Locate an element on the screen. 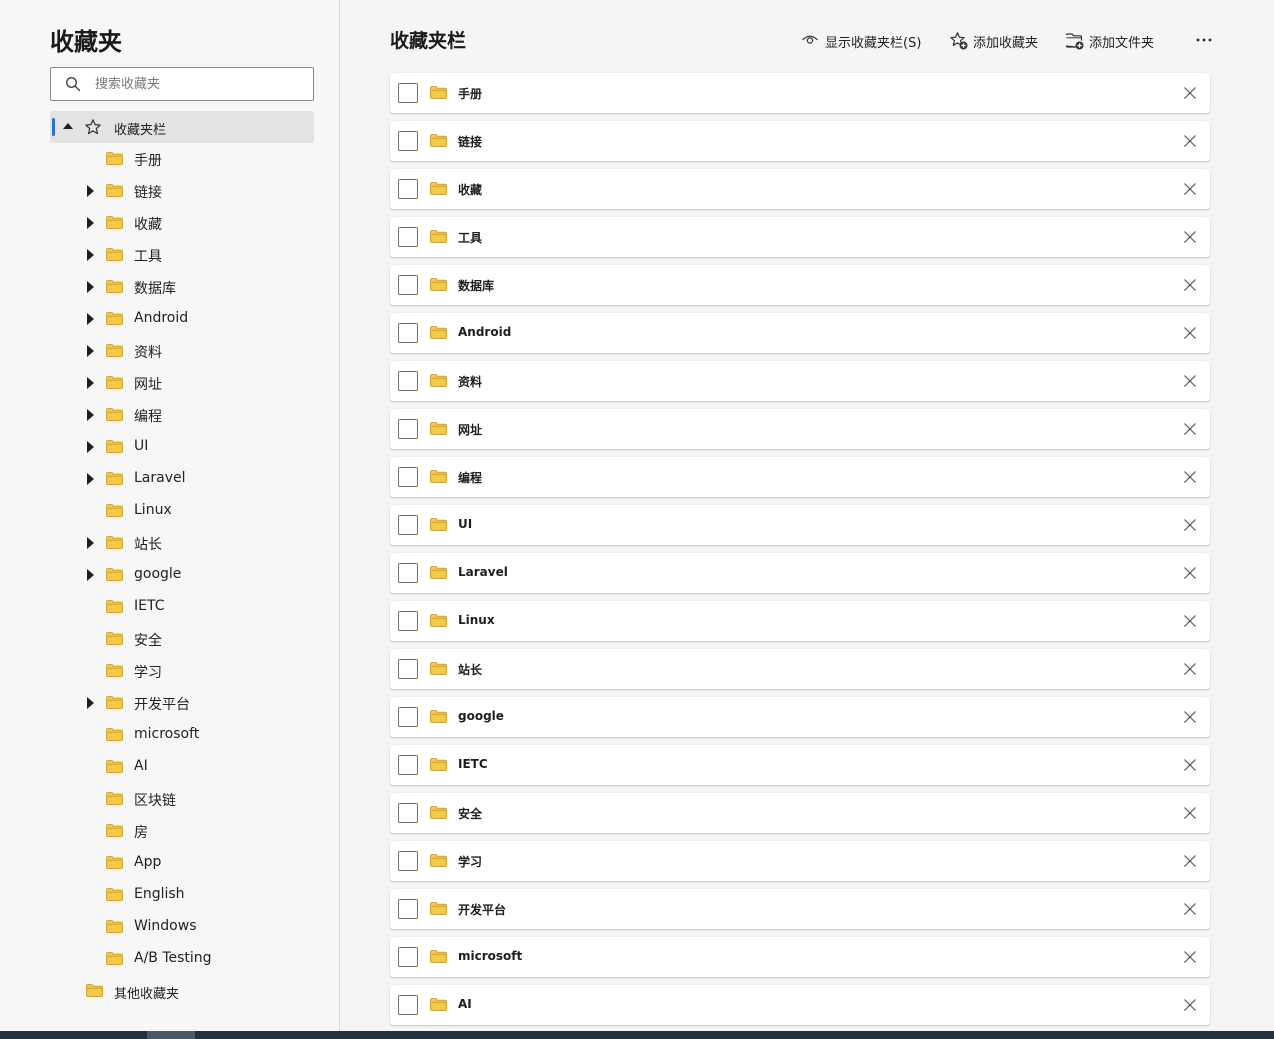 The image size is (1274, 1039). tree-item: microsoft is located at coordinates (182, 735).